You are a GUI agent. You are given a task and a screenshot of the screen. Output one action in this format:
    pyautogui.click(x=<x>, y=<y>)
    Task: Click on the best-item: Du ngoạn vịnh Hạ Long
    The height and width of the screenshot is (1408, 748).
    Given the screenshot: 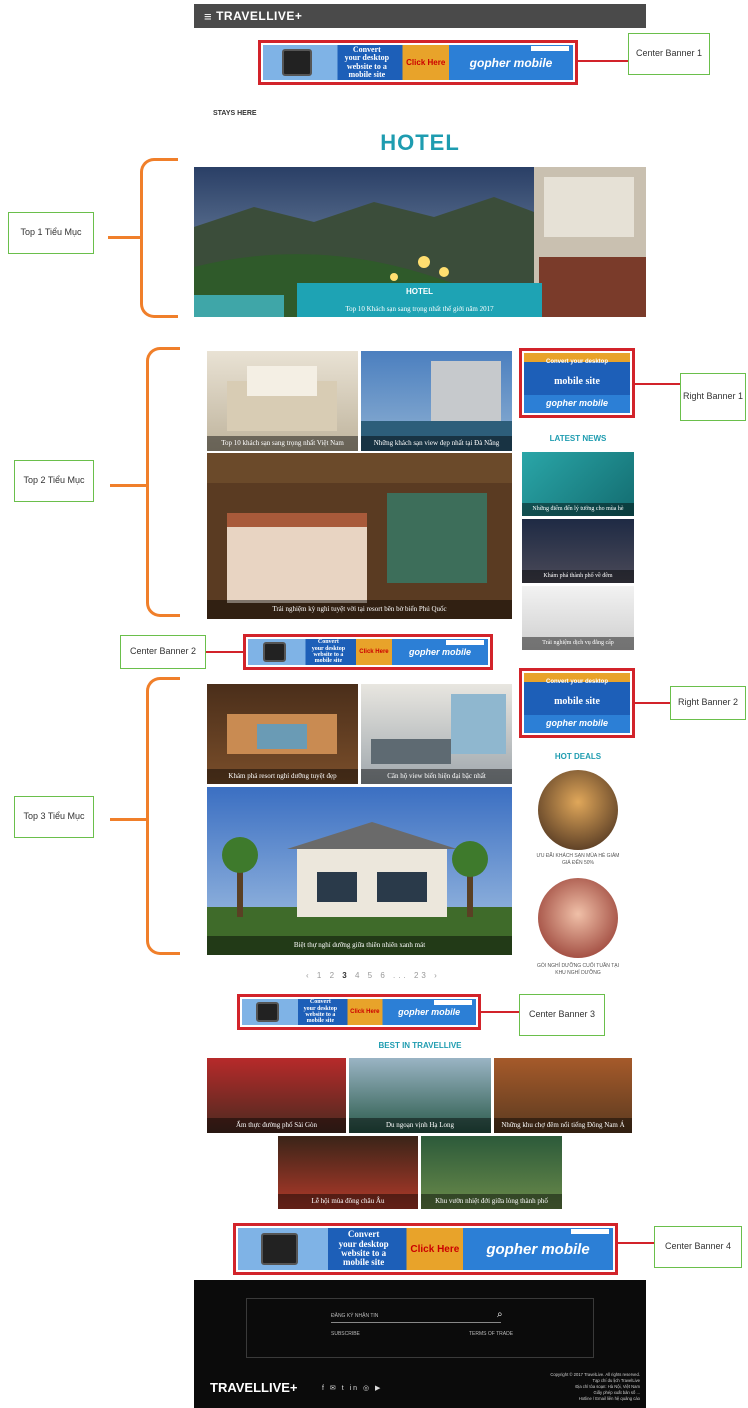 What is the action you would take?
    pyautogui.click(x=420, y=1095)
    